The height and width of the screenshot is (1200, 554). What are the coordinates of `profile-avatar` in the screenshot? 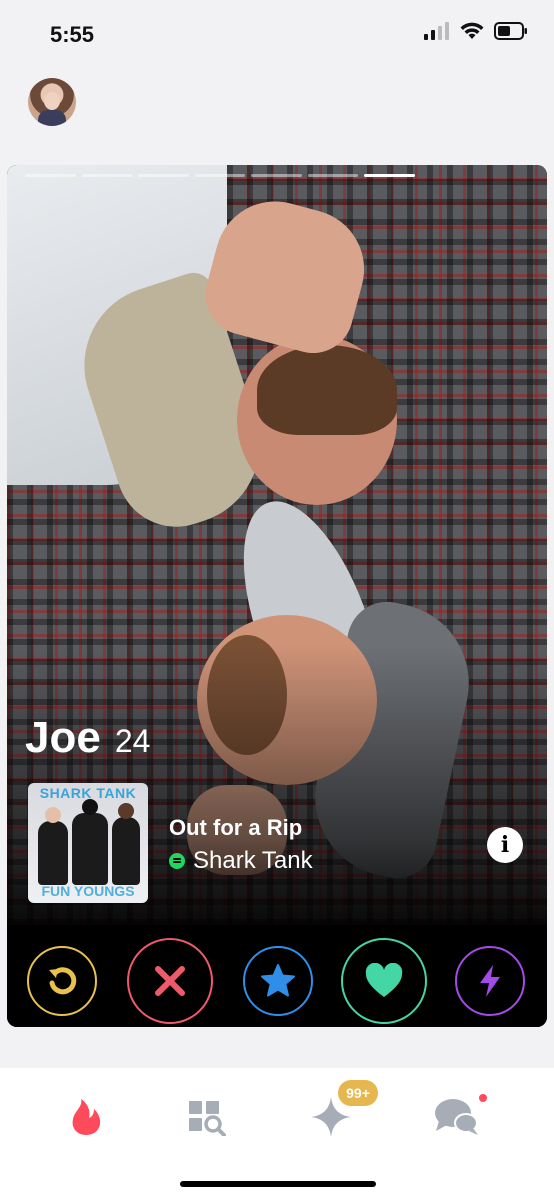 It's located at (52, 102).